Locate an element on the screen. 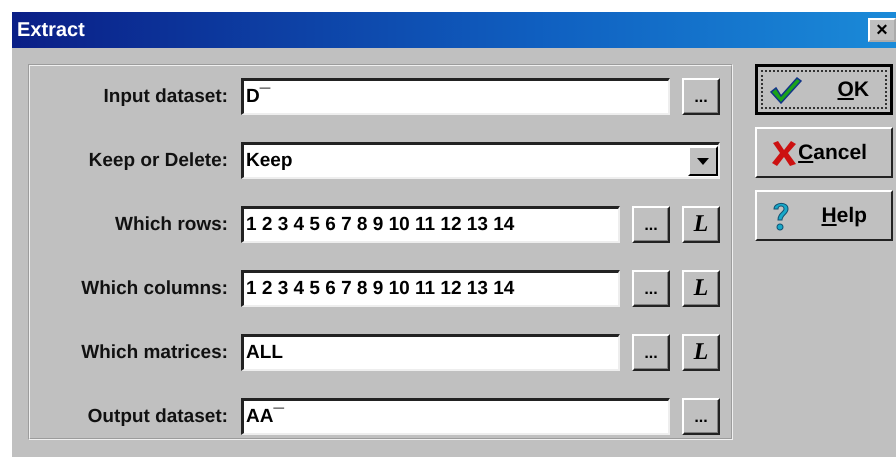 This screenshot has height=457, width=896. checkmark-icon is located at coordinates (786, 89).